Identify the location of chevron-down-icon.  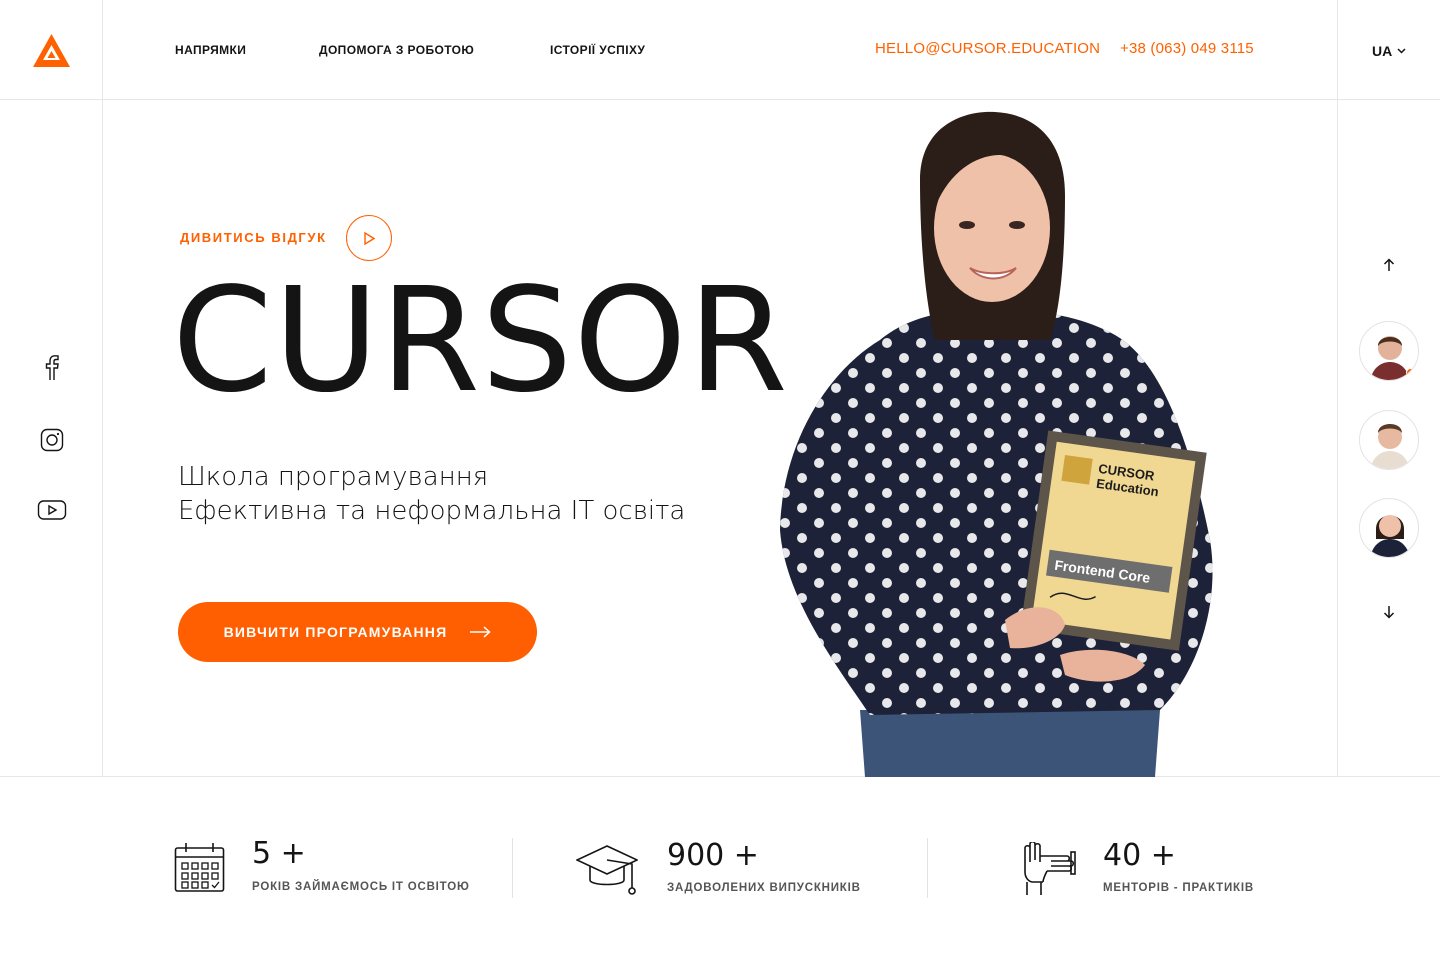
(1401, 51).